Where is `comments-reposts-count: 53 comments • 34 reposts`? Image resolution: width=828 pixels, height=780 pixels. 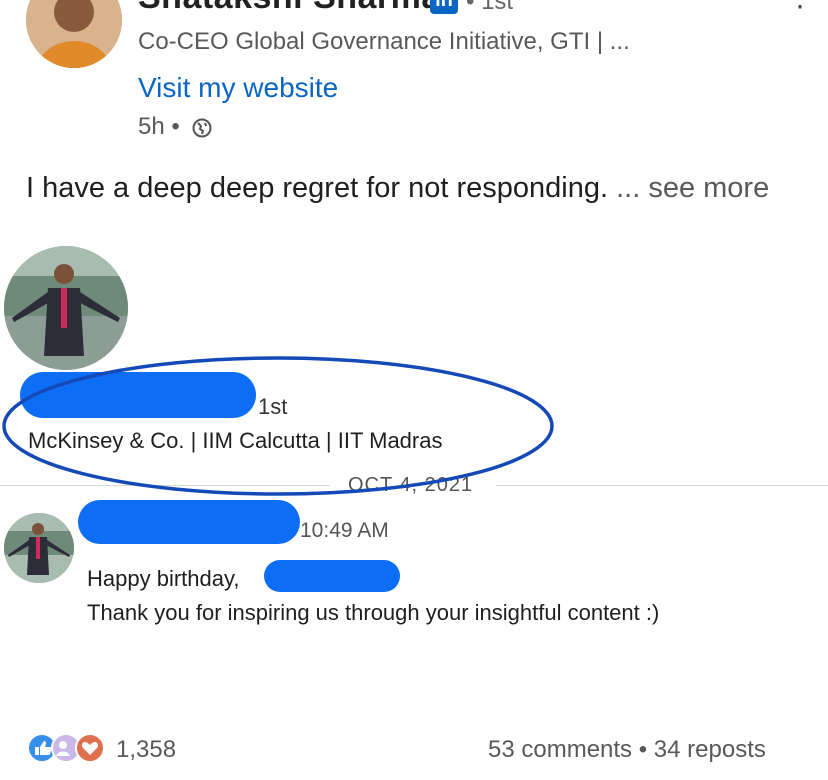 comments-reposts-count: 53 comments • 34 reposts is located at coordinates (627, 750).